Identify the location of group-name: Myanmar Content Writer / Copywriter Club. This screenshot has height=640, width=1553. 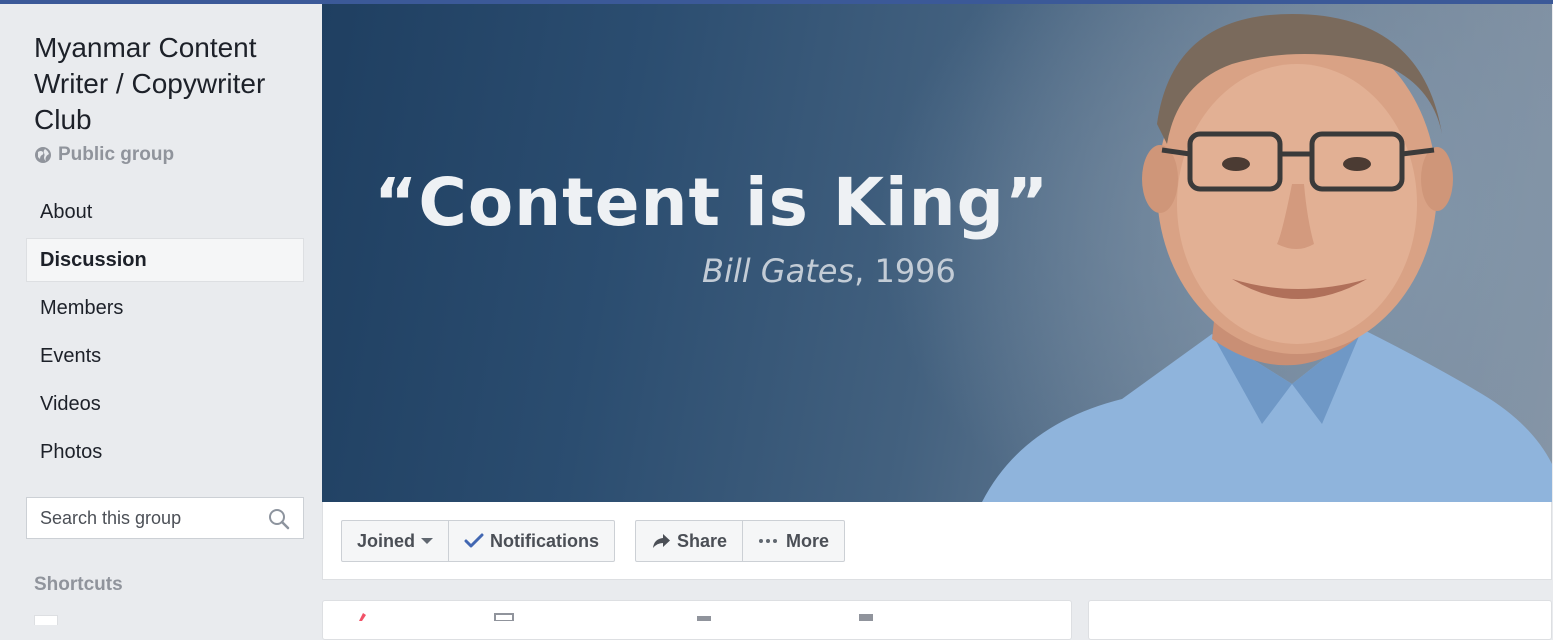
(169, 84).